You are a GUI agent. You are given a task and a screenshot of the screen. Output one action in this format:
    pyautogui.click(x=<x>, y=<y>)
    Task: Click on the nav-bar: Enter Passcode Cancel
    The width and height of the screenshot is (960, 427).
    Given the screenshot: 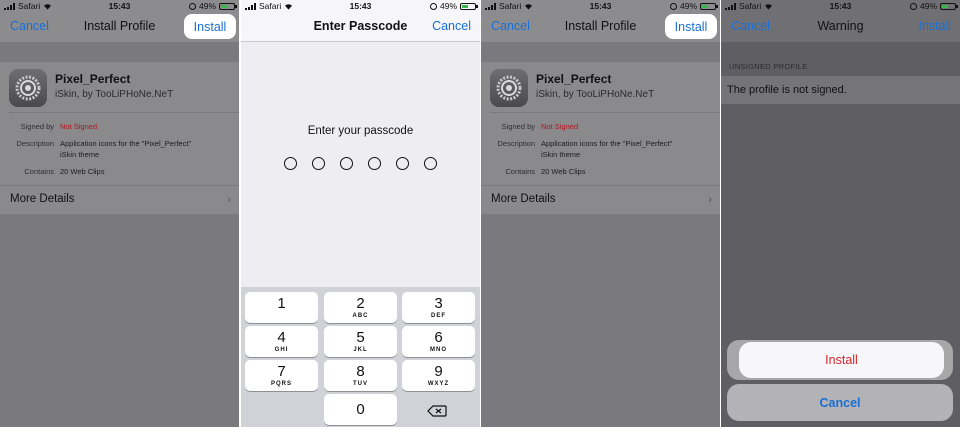 What is the action you would take?
    pyautogui.click(x=360, y=27)
    